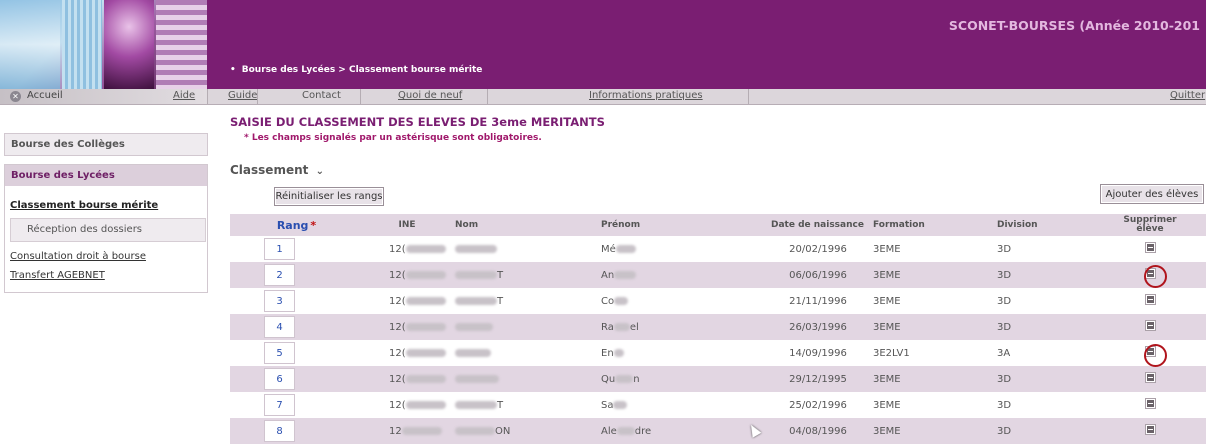 The width and height of the screenshot is (1206, 444). I want to click on reset-ranks-button: Réinitialiser les rangs, so click(329, 196).